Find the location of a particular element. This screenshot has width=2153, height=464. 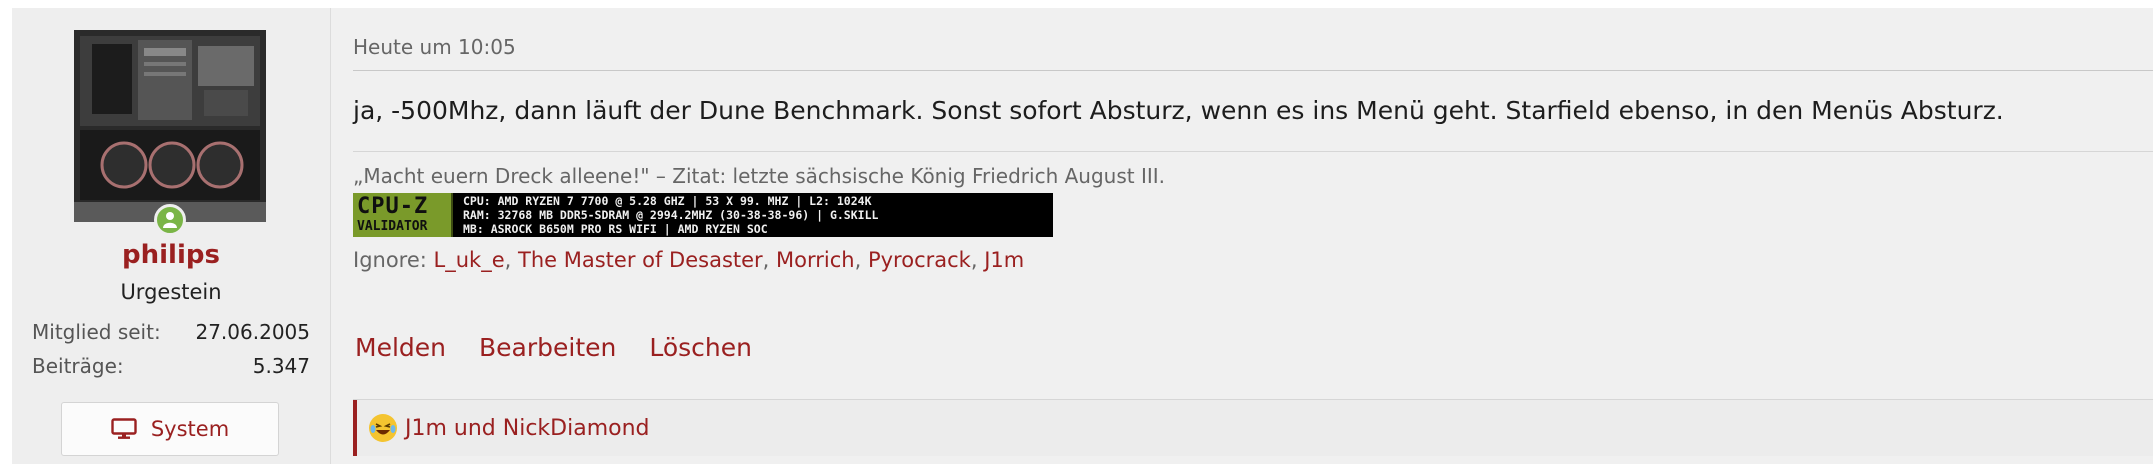

ignore-user-link: L_uk_e is located at coordinates (469, 260).